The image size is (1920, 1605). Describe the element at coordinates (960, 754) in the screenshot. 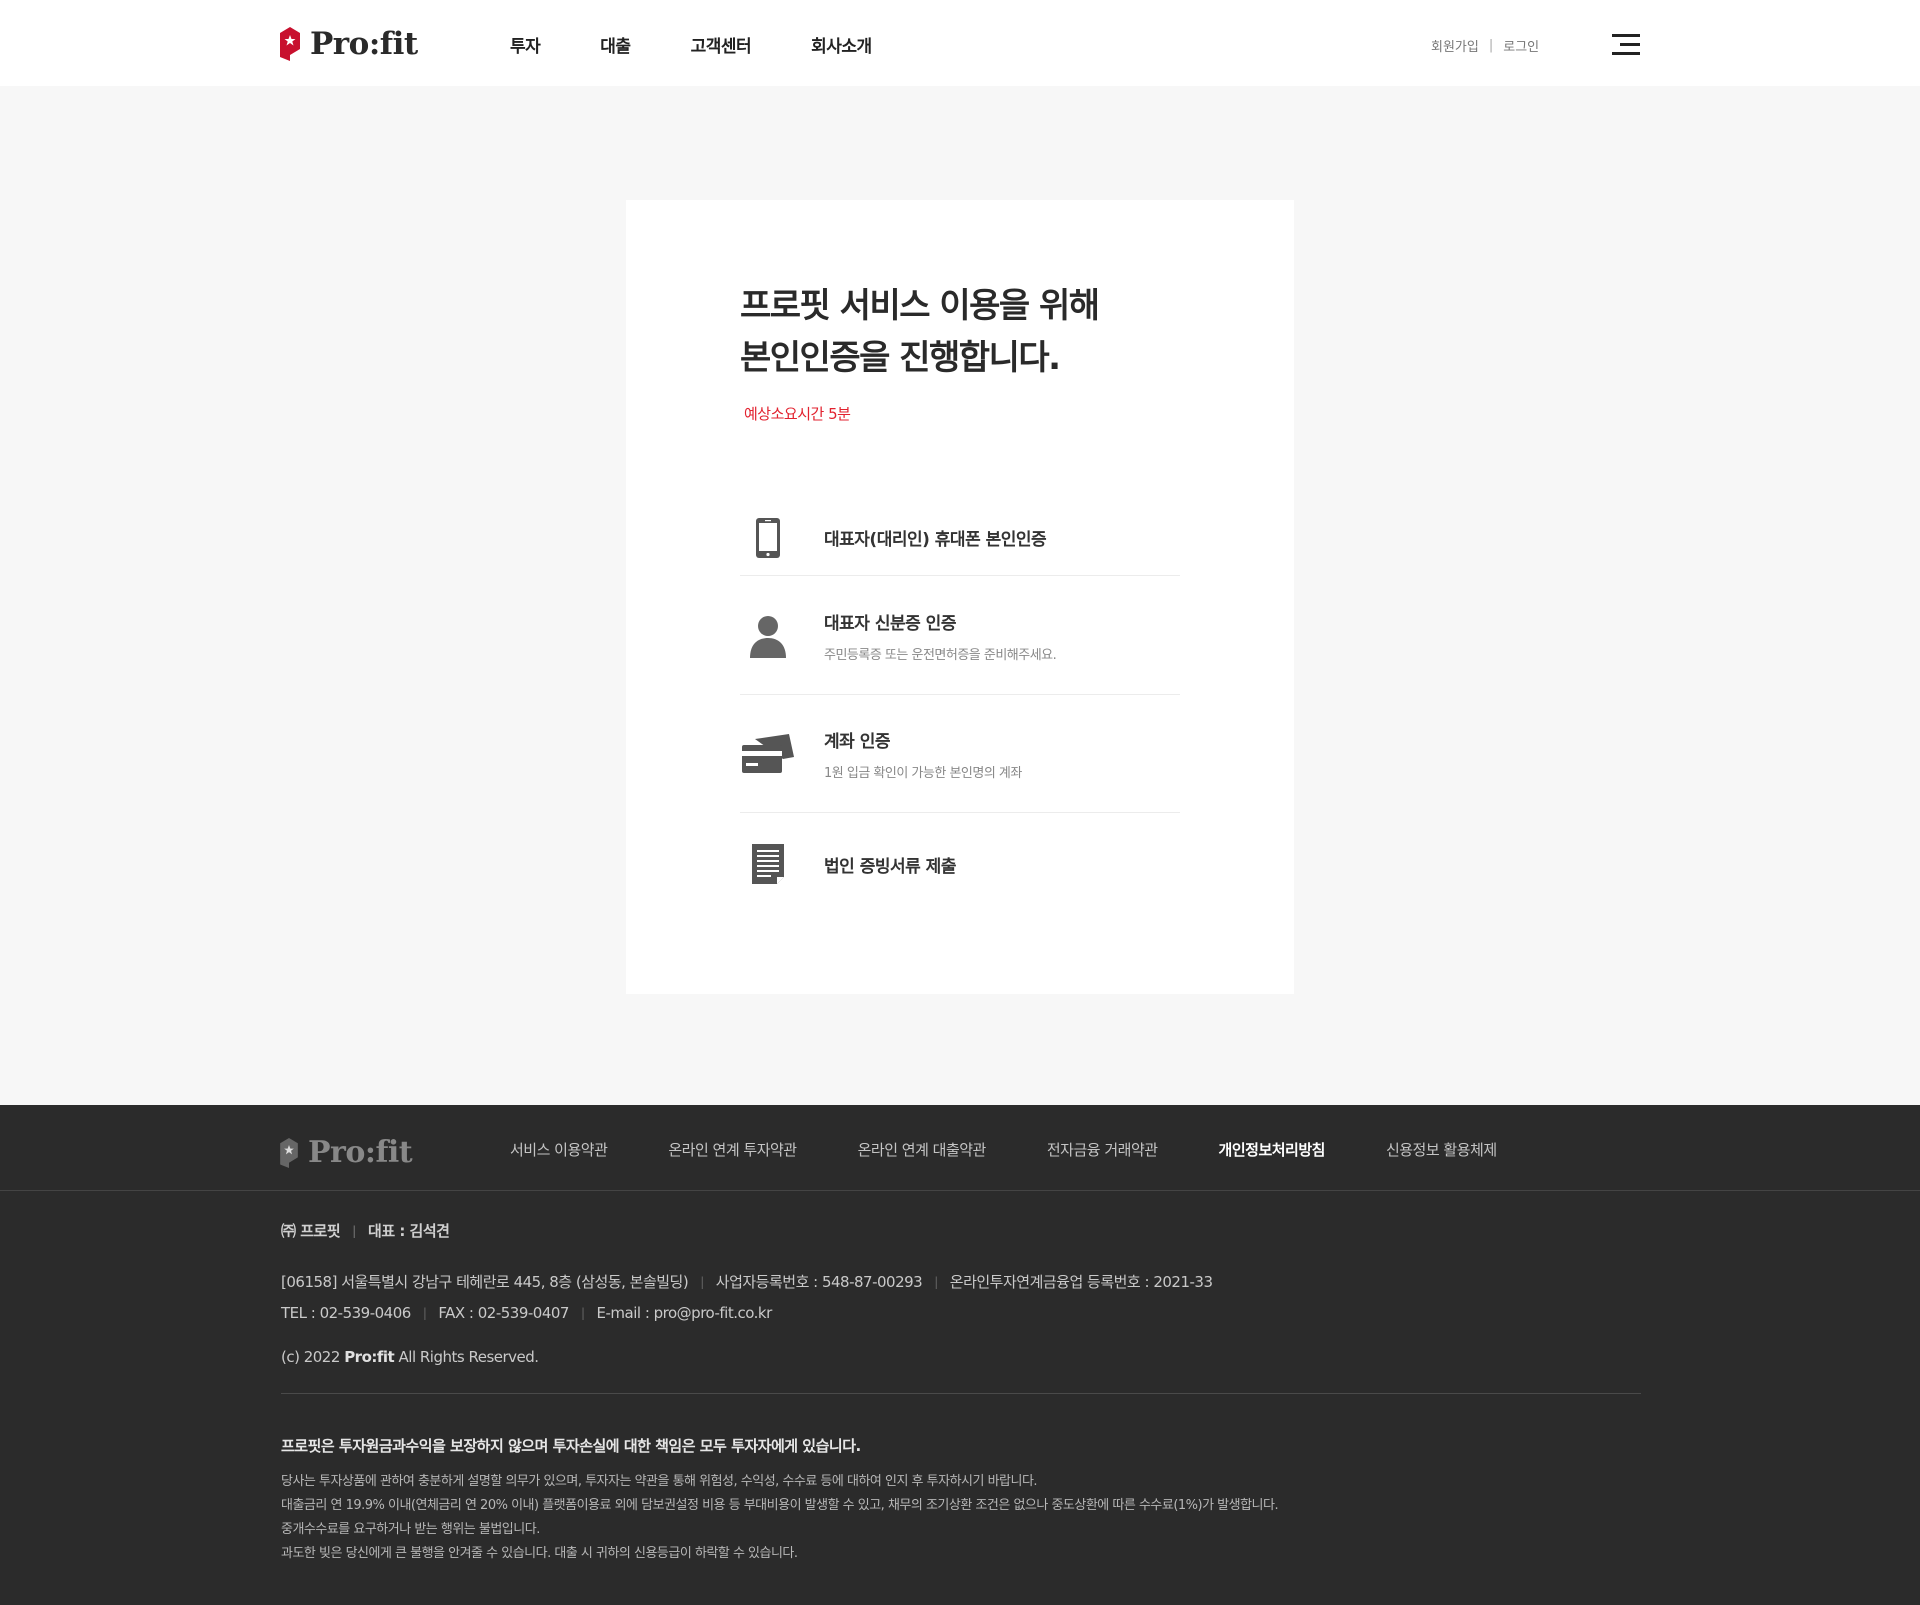

I see `step-account-verification: 계좌 인증 1원 입금 확인이 가능한 본인명의 계좌` at that location.